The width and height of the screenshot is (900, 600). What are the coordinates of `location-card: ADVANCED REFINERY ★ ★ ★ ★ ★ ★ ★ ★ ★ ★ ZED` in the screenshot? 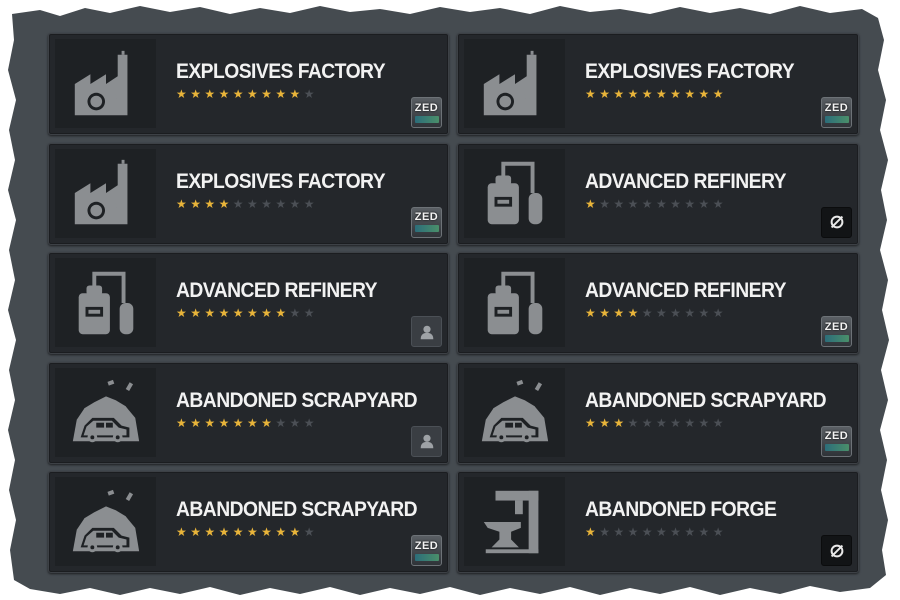 It's located at (658, 303).